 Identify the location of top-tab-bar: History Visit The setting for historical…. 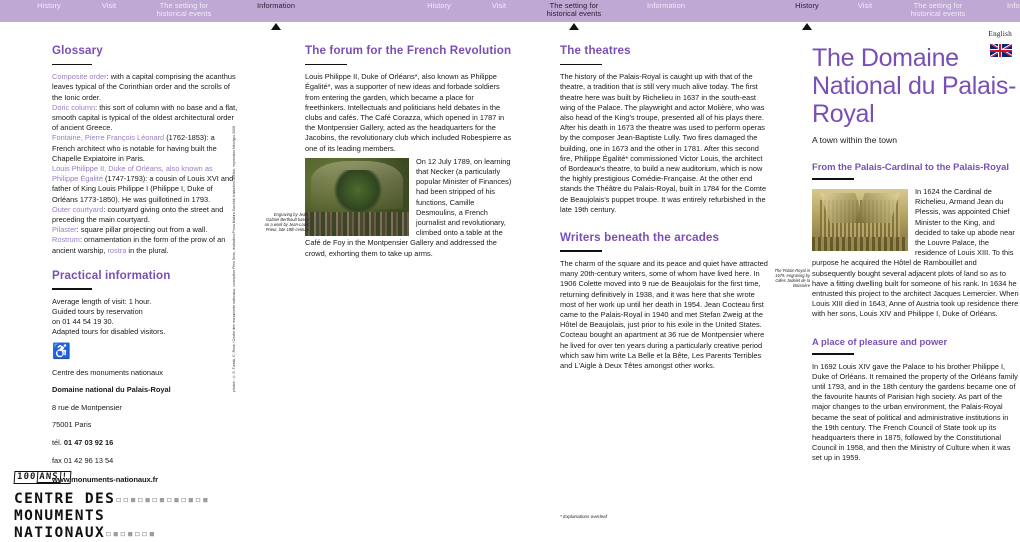
(510, 15).